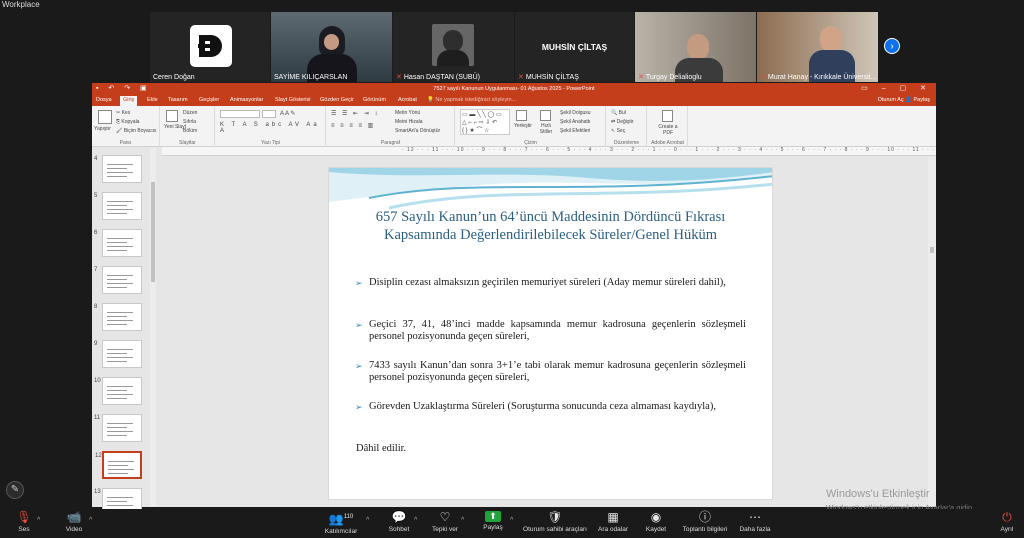 This screenshot has height=538, width=1024. I want to click on slide-thumbnail: 8, so click(118, 317).